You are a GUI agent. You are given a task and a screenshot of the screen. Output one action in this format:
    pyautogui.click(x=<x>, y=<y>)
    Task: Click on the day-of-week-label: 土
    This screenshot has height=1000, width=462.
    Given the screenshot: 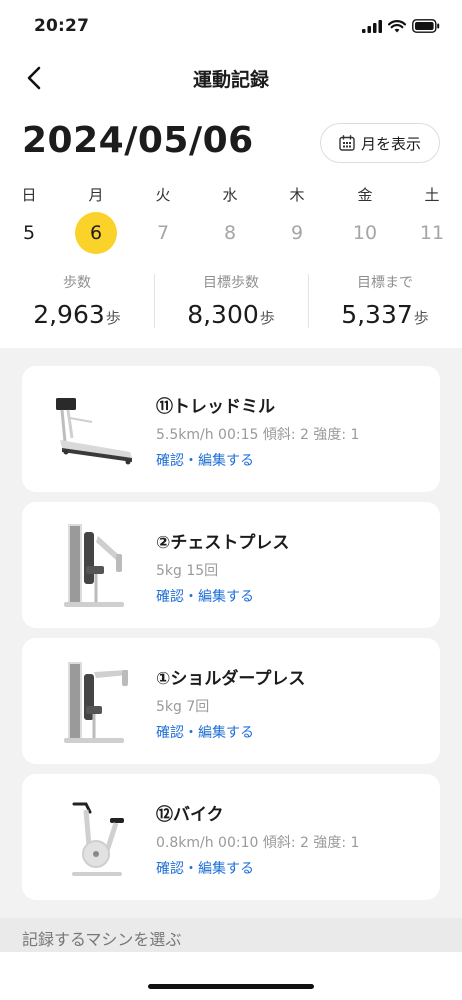 What is the action you would take?
    pyautogui.click(x=432, y=195)
    